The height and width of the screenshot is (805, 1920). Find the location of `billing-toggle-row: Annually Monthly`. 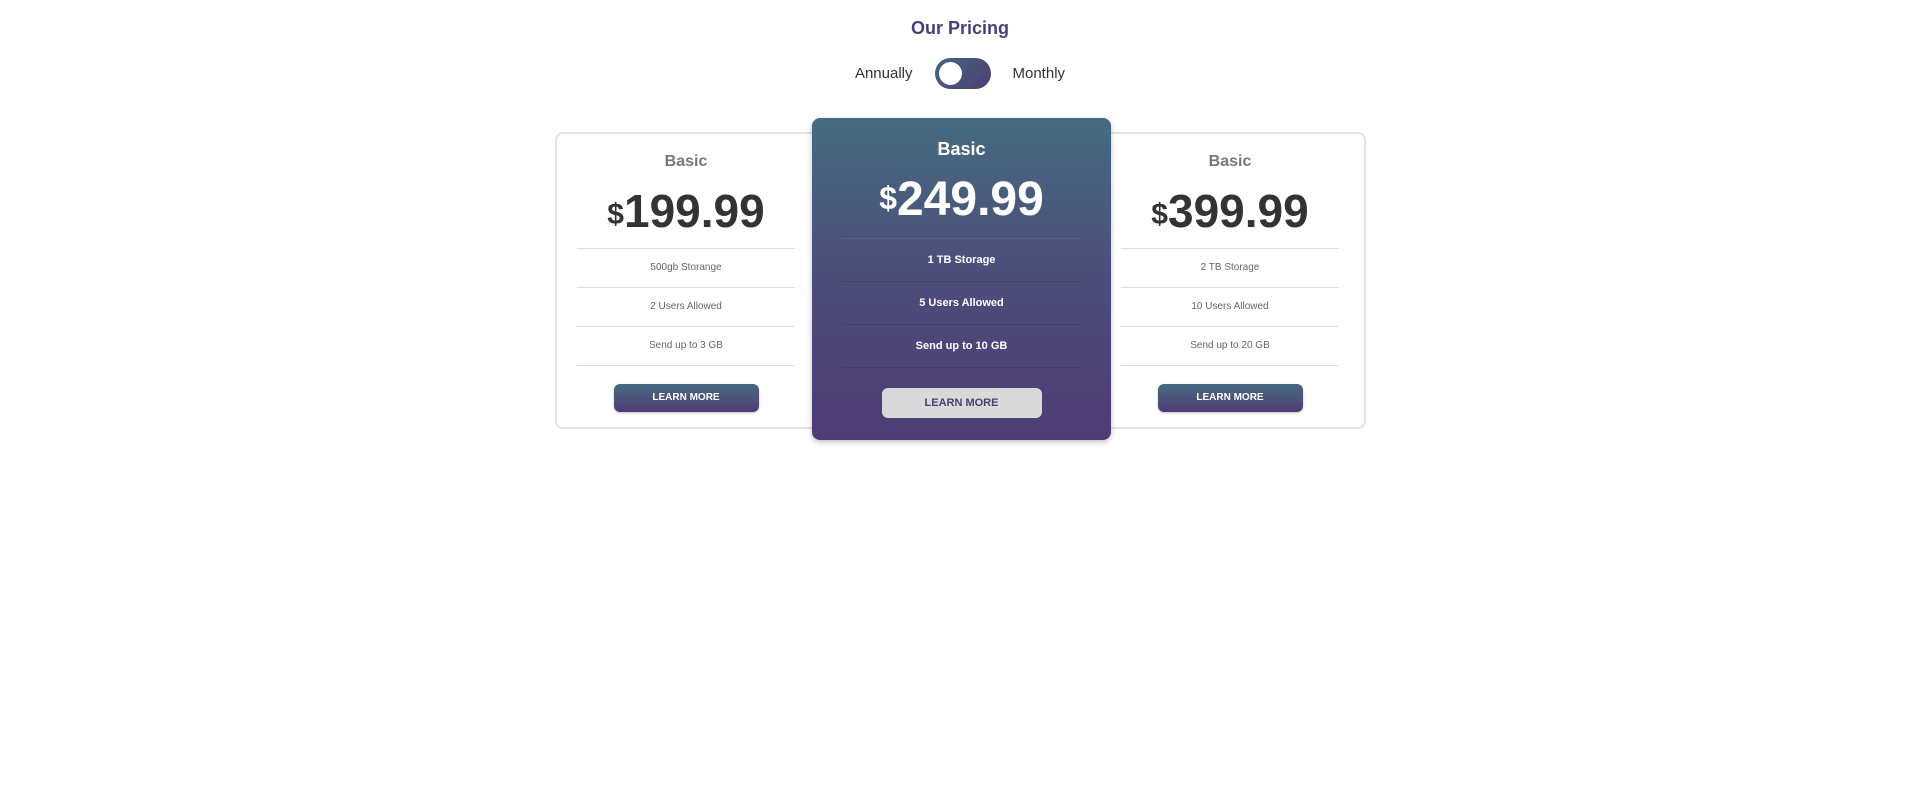

billing-toggle-row: Annually Monthly is located at coordinates (960, 73).